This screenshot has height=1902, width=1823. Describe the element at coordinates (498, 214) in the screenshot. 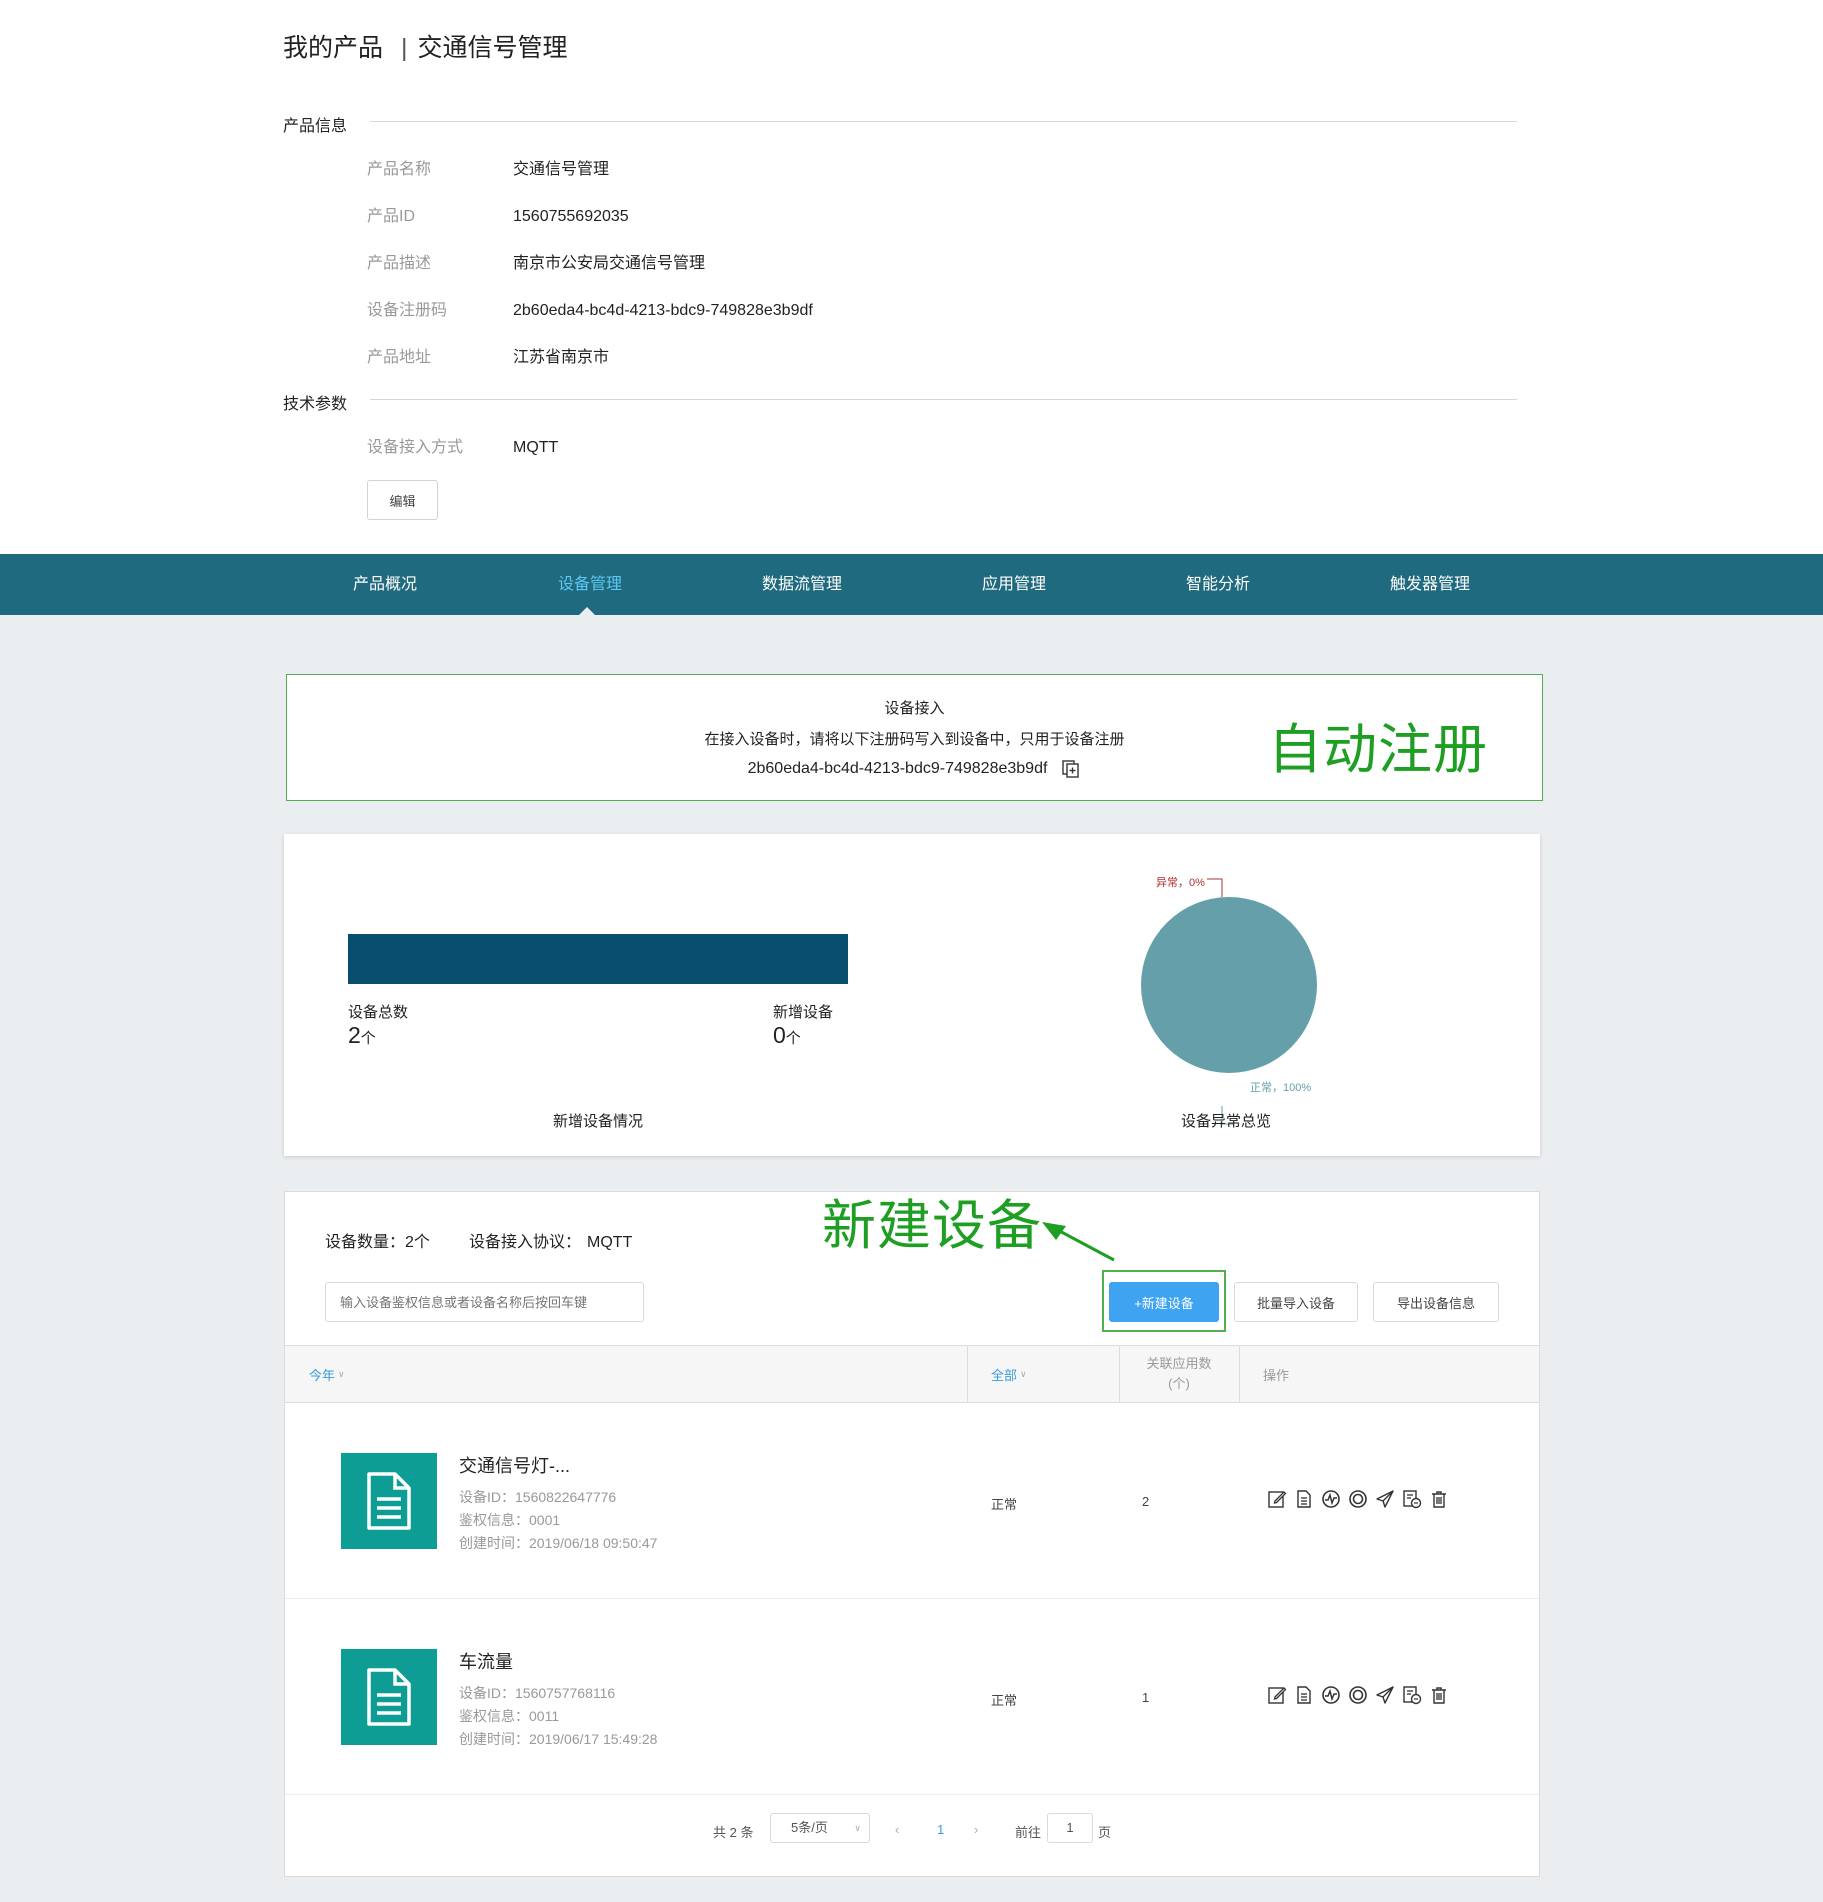

I see `info-row-product-id: 产品ID 1560755692035` at that location.